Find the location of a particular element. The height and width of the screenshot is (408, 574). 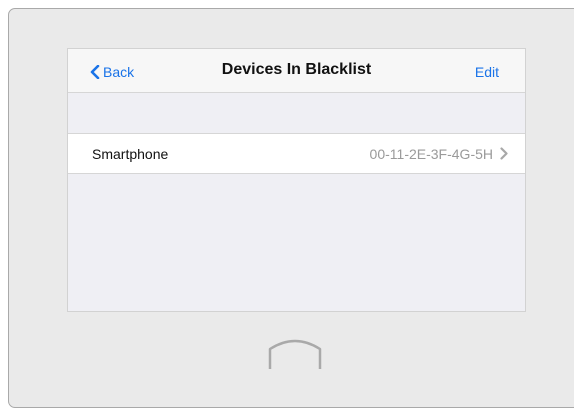

navigation-bar: Back Devices In Blacklist Edit is located at coordinates (296, 71).